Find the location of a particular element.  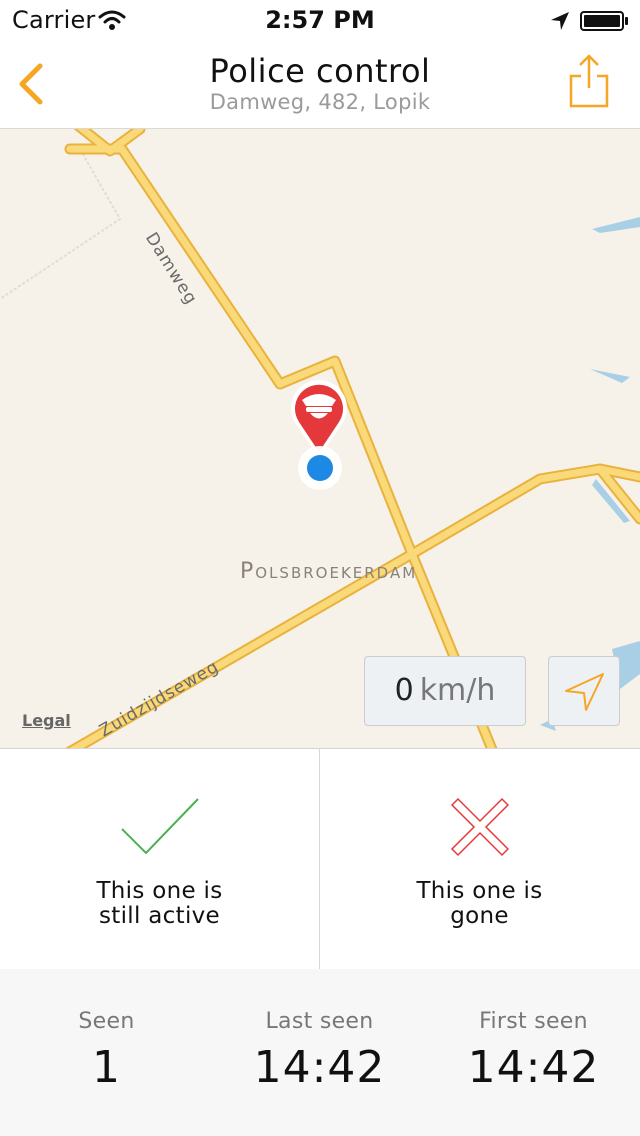

nav-bar: Police control Damweg, 482, Lopik is located at coordinates (320, 84).